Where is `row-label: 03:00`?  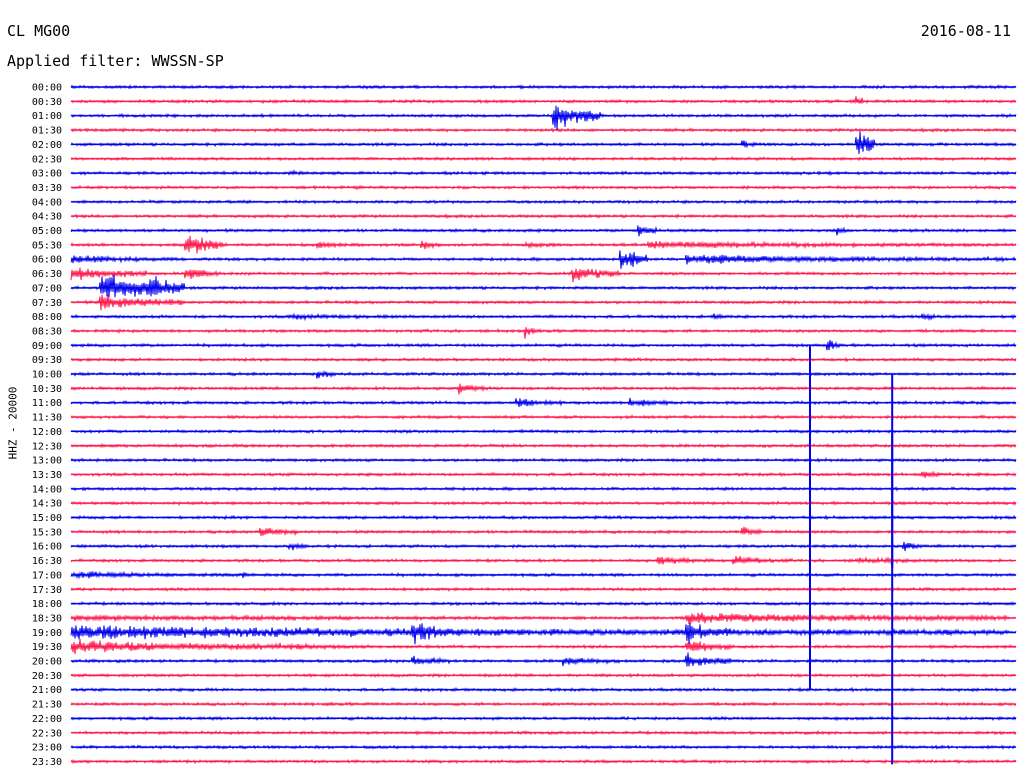
row-label: 03:00 is located at coordinates (47, 174).